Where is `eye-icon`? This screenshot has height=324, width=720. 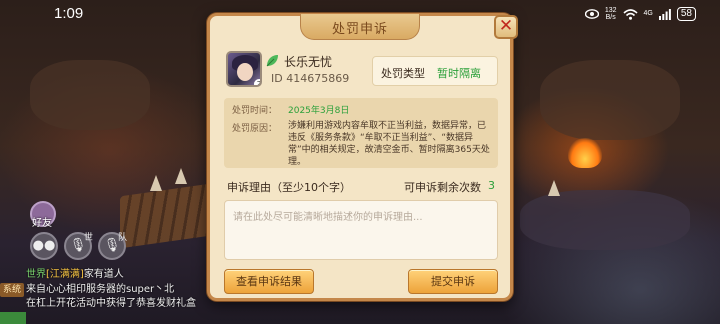
eye-icon is located at coordinates (591, 14).